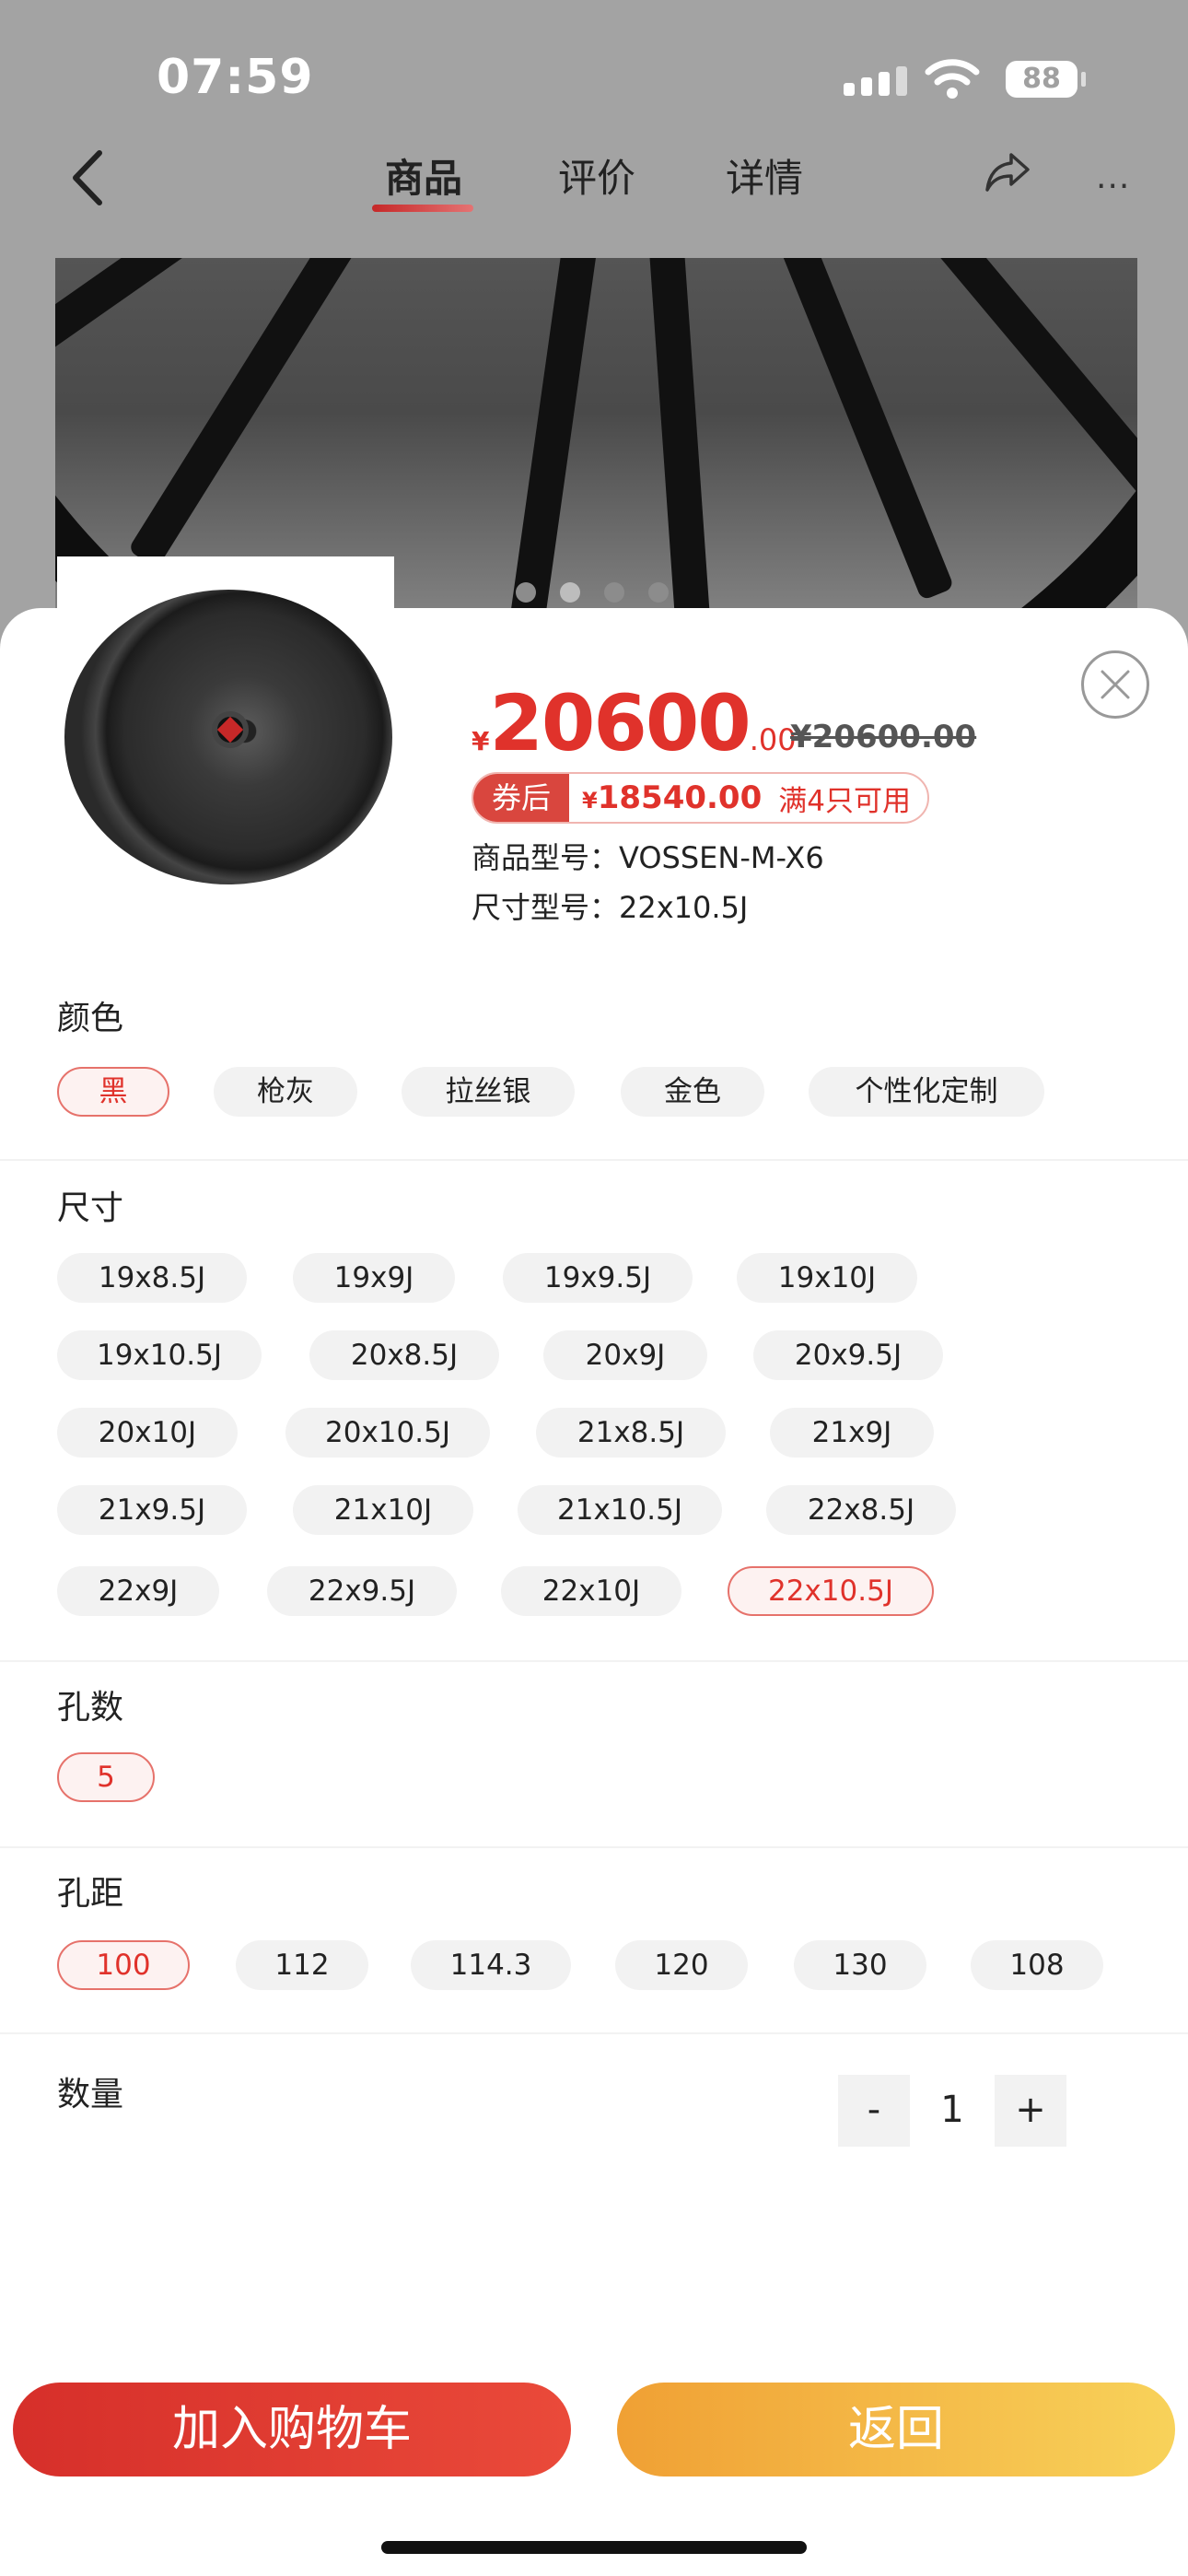 This screenshot has height=2576, width=1188. What do you see at coordinates (672, 797) in the screenshot?
I see `coupon-price: ¥18540.00` at bounding box center [672, 797].